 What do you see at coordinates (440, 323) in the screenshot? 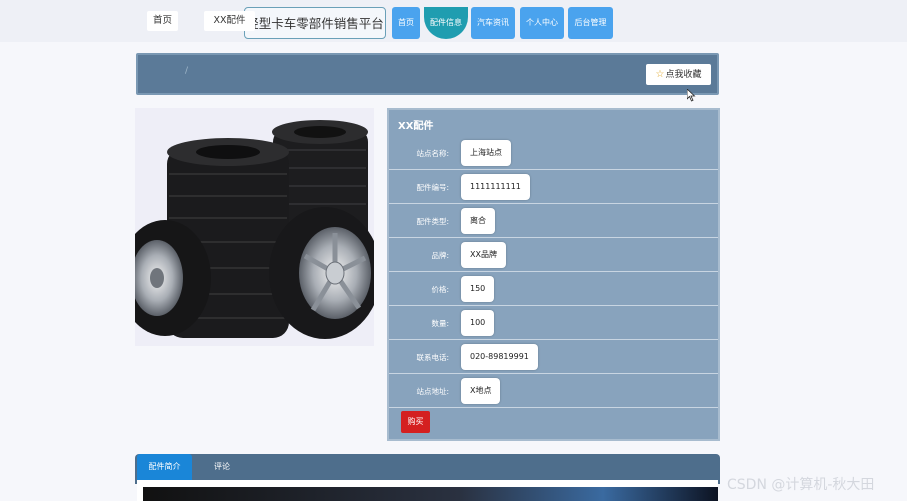
I see `field-label-quantity: 数量:` at bounding box center [440, 323].